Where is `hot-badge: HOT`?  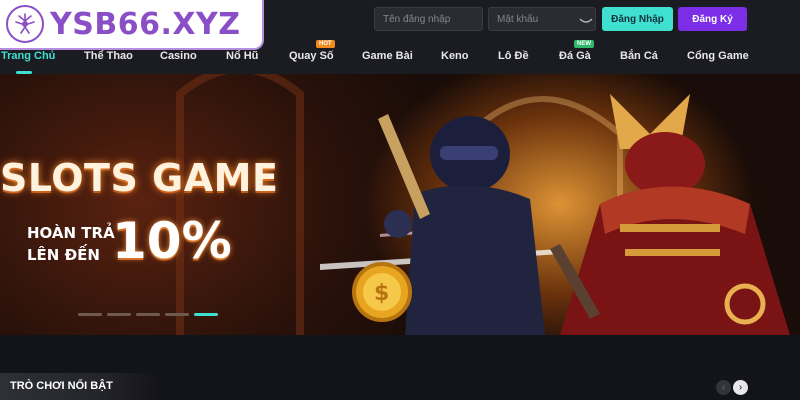
hot-badge: HOT is located at coordinates (325, 44).